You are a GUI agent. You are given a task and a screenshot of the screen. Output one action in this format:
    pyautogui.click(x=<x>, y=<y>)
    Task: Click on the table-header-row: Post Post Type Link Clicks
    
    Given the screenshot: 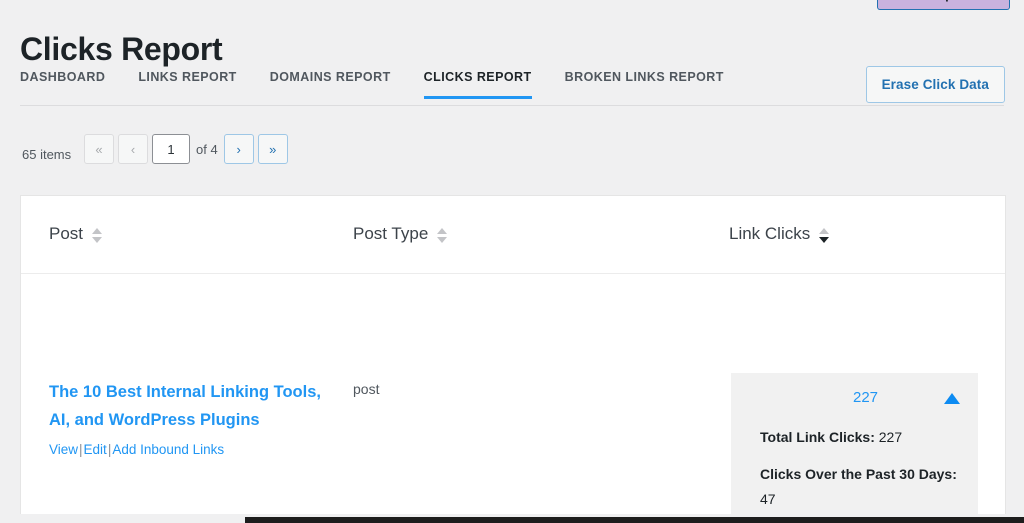 What is the action you would take?
    pyautogui.click(x=513, y=235)
    